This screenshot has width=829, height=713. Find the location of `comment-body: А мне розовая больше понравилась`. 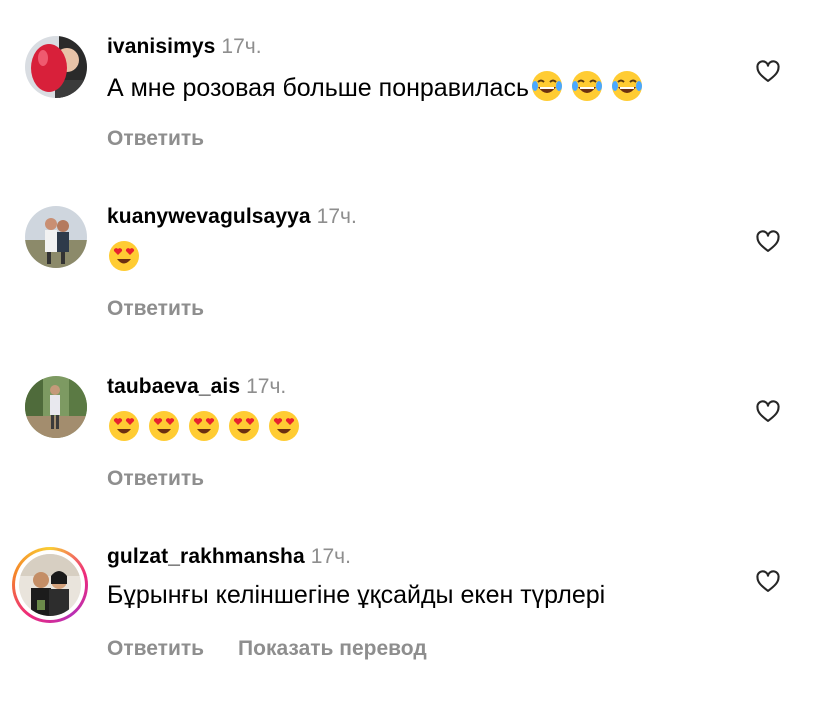

comment-body: А мне розовая больше понравилась is located at coordinates (318, 88).